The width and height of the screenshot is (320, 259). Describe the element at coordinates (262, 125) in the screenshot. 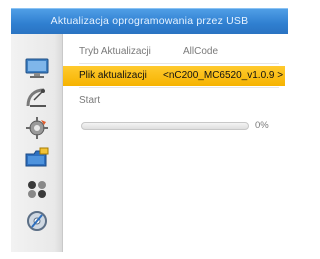

I see `progress-percent: 0%` at that location.